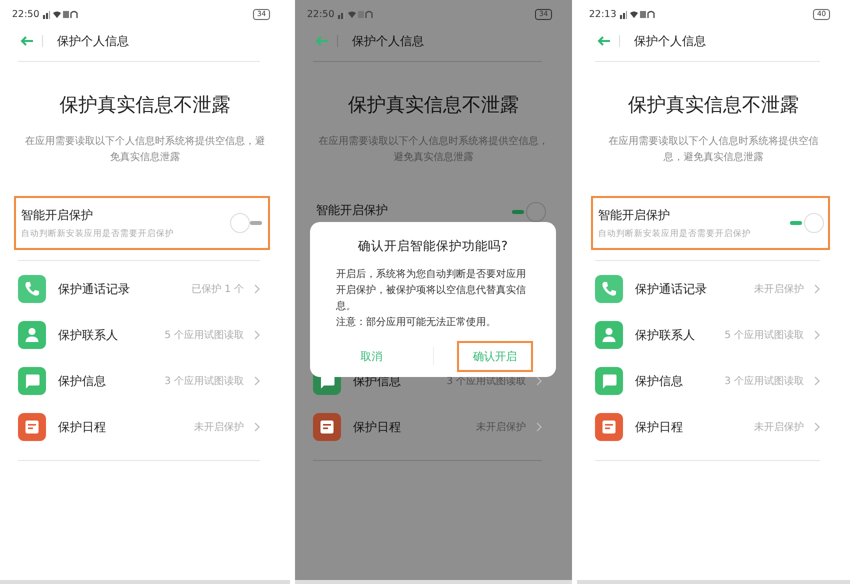 The height and width of the screenshot is (584, 850). I want to click on item-status: 已保护 1 个, so click(217, 289).